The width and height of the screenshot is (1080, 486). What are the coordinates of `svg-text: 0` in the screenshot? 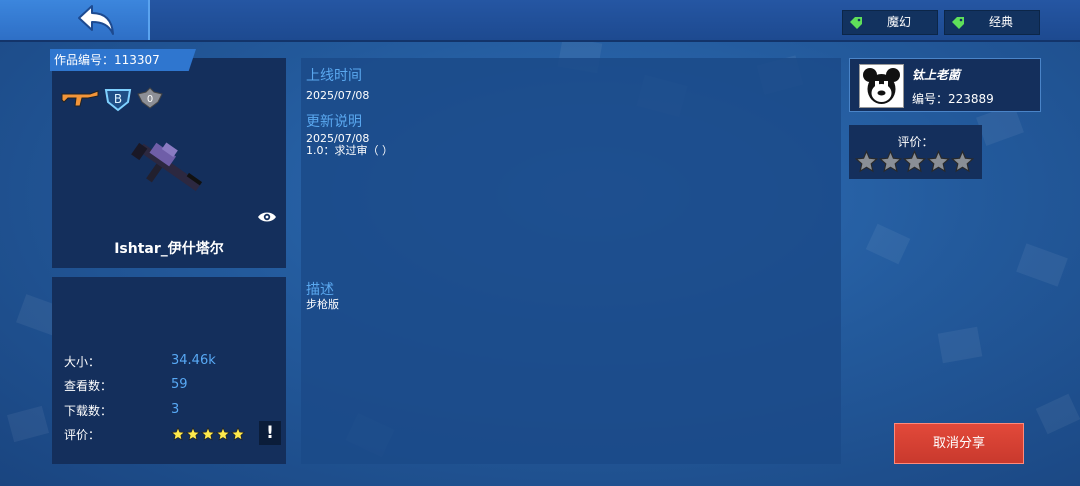 It's located at (150, 99).